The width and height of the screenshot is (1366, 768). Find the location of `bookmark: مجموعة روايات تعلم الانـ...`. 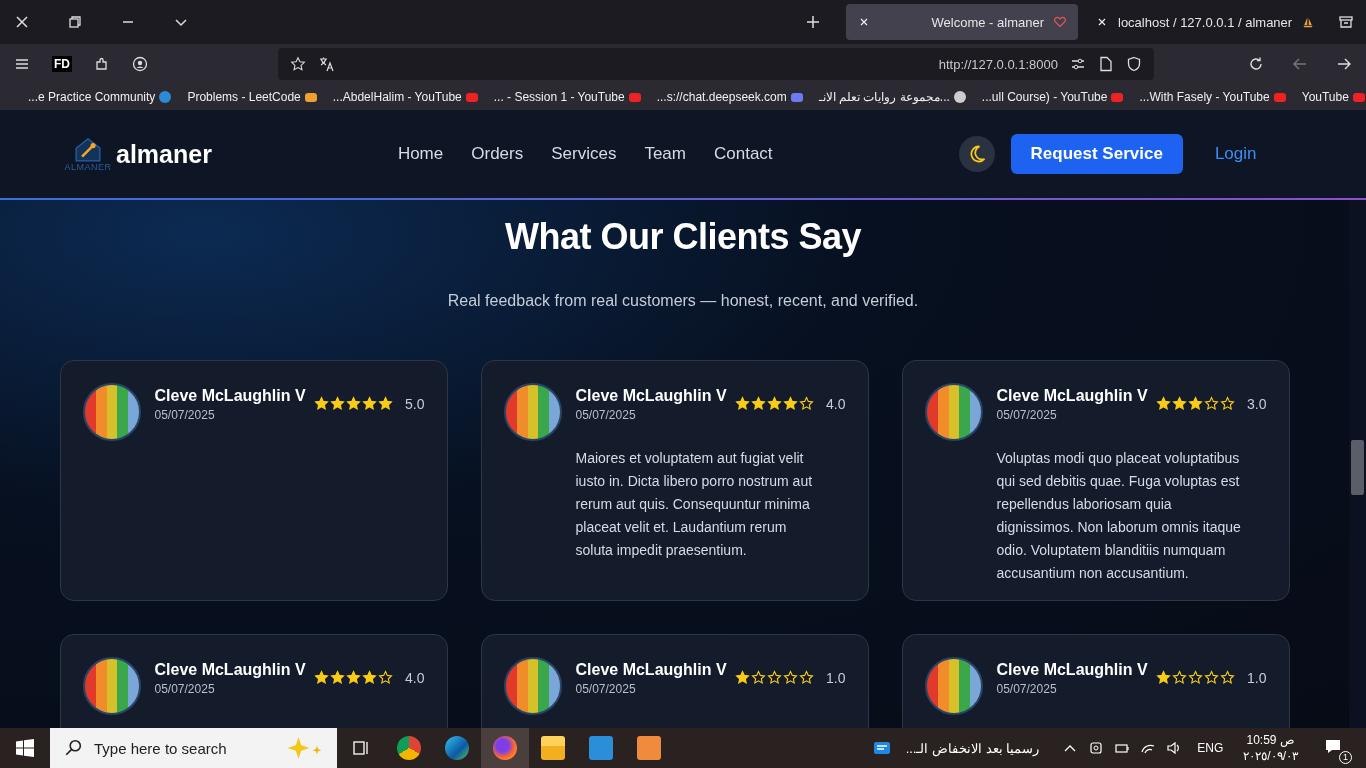

bookmark: مجموعة روايات تعلم الانـ... is located at coordinates (892, 97).